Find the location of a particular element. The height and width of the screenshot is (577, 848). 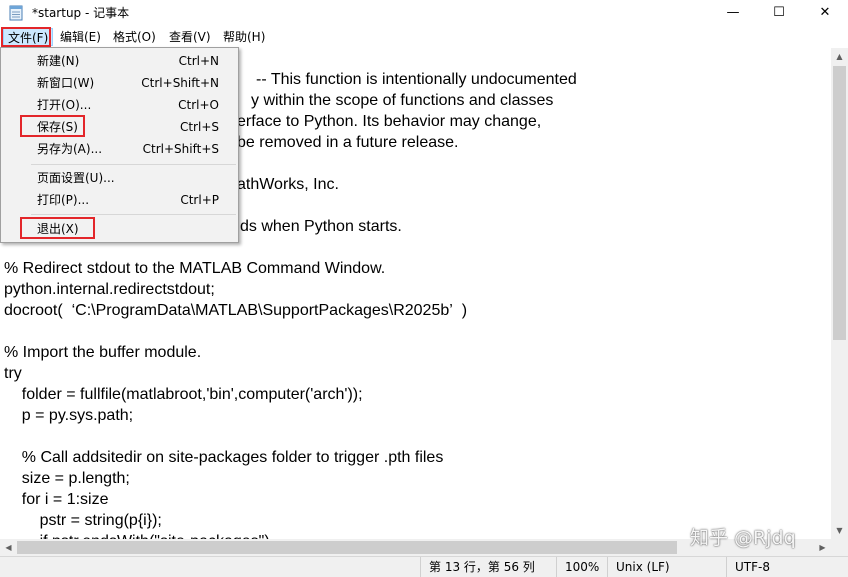

code-line: be removed in a future release. is located at coordinates (348, 142).